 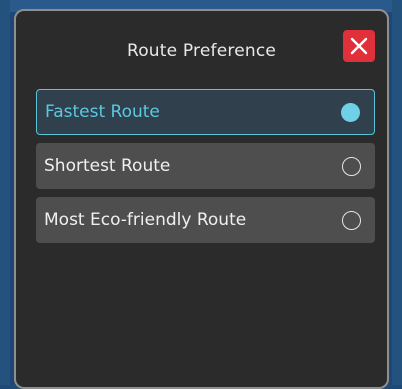 What do you see at coordinates (350, 112) in the screenshot?
I see `radio-selected-icon` at bounding box center [350, 112].